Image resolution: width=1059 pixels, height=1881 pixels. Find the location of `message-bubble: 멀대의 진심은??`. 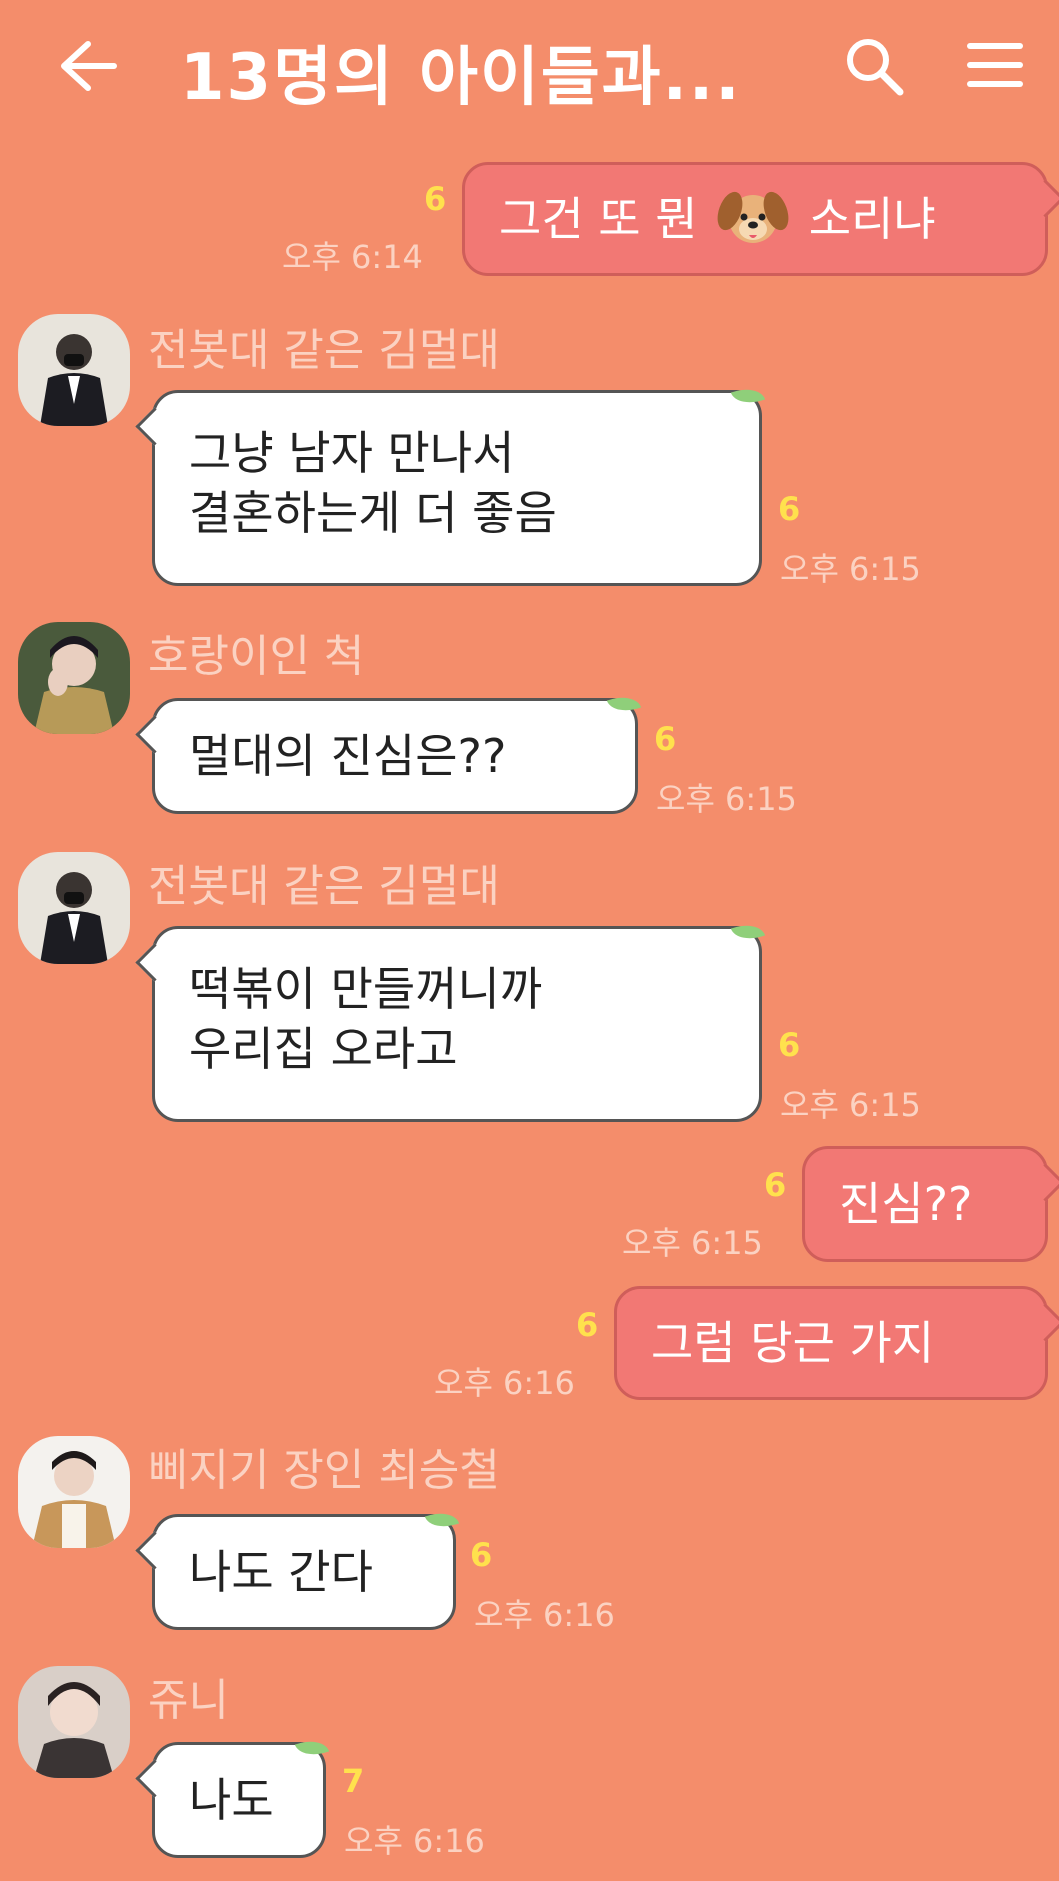

message-bubble: 멀대의 진심은?? is located at coordinates (388, 752).